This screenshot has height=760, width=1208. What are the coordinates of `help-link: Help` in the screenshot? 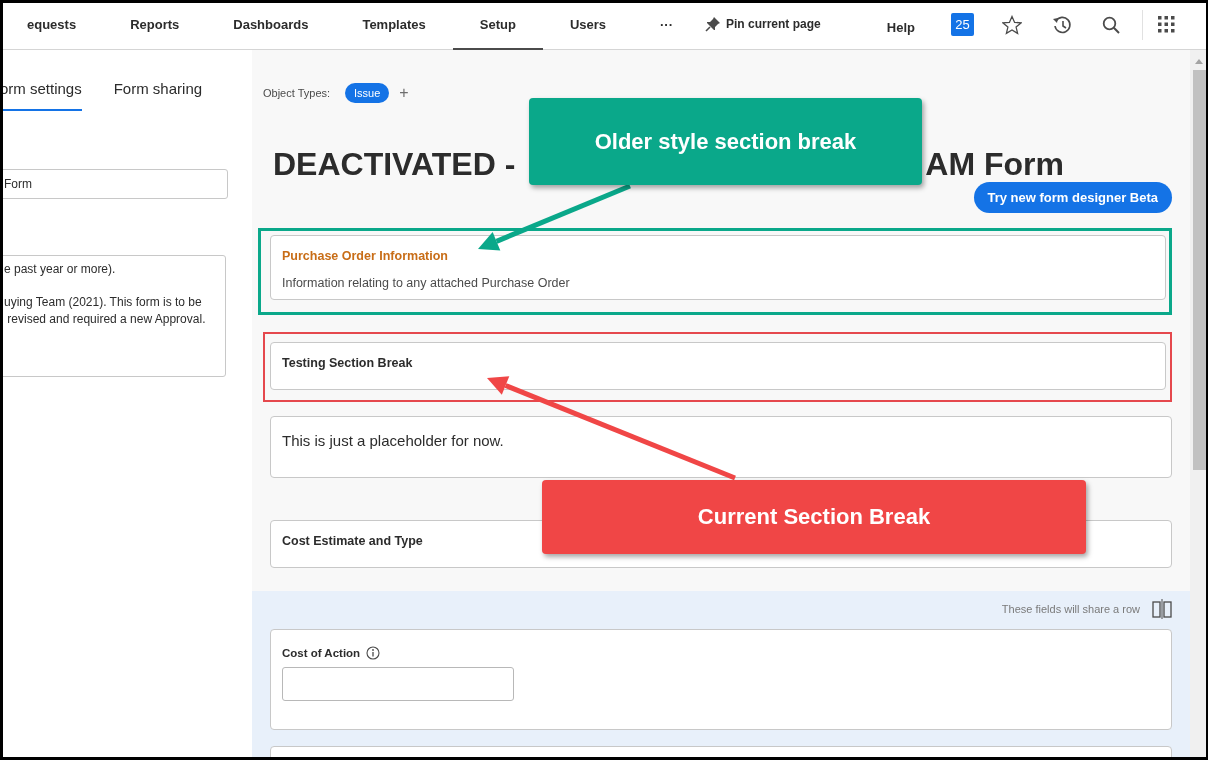 It's located at (900, 27).